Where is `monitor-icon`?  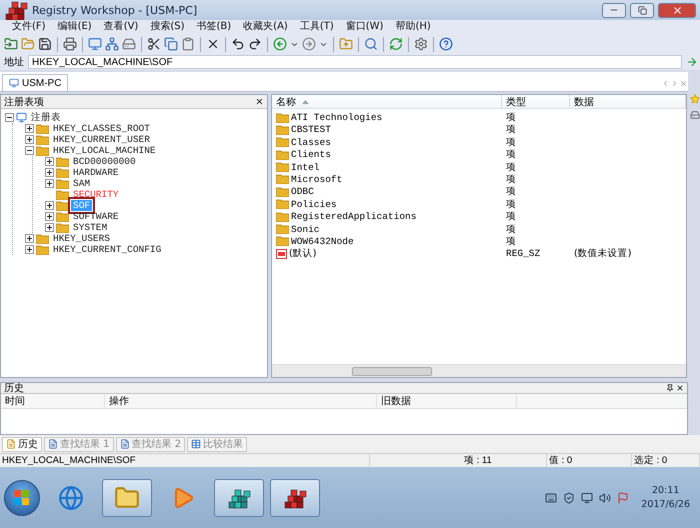
monitor-icon is located at coordinates (587, 498).